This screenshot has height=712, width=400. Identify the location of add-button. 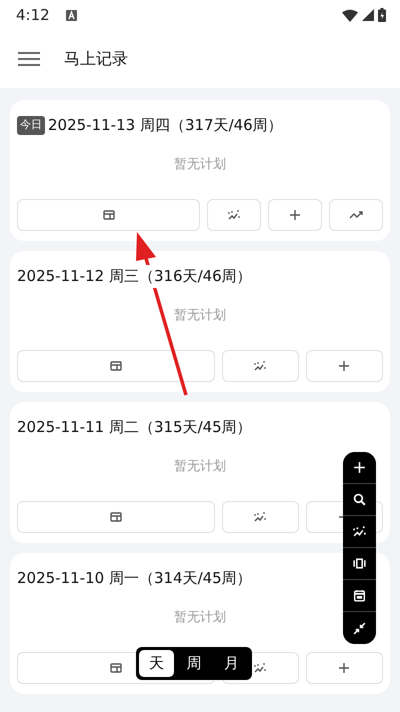
(359, 468).